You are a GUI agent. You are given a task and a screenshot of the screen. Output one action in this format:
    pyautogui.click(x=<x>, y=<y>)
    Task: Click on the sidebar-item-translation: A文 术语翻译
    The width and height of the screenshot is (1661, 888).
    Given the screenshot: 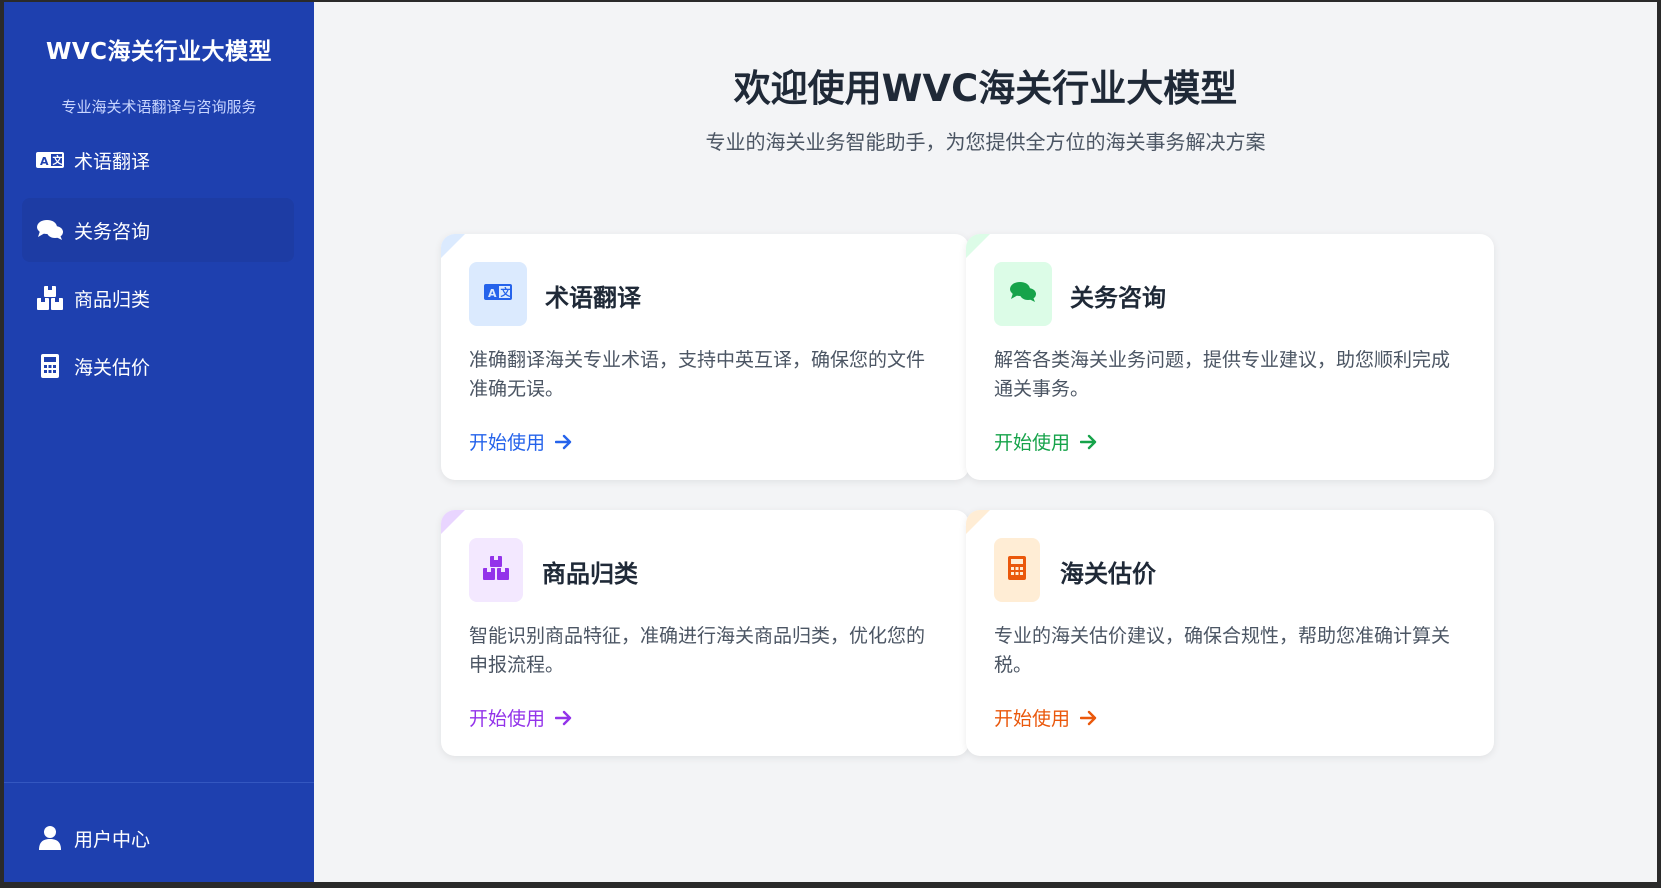 What is the action you would take?
    pyautogui.click(x=158, y=160)
    